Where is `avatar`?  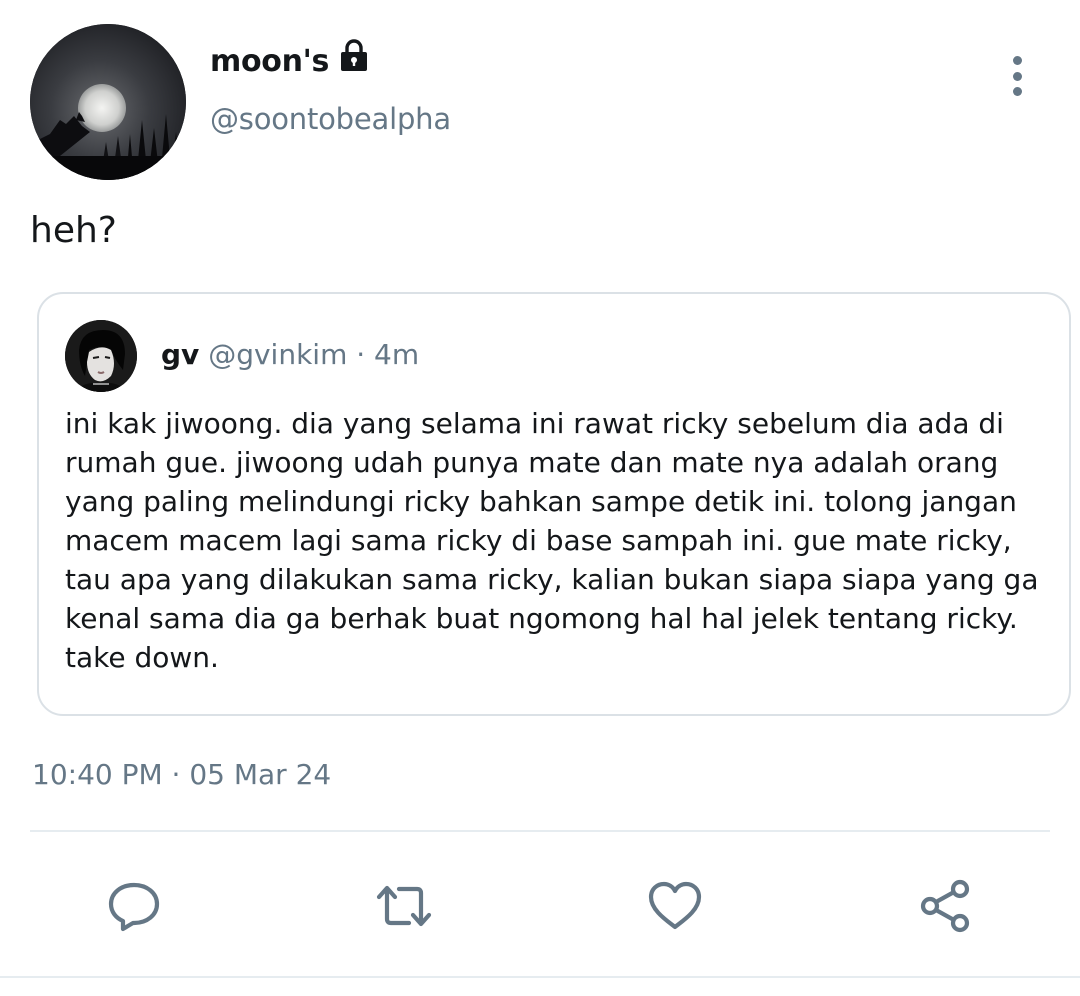
avatar is located at coordinates (108, 102).